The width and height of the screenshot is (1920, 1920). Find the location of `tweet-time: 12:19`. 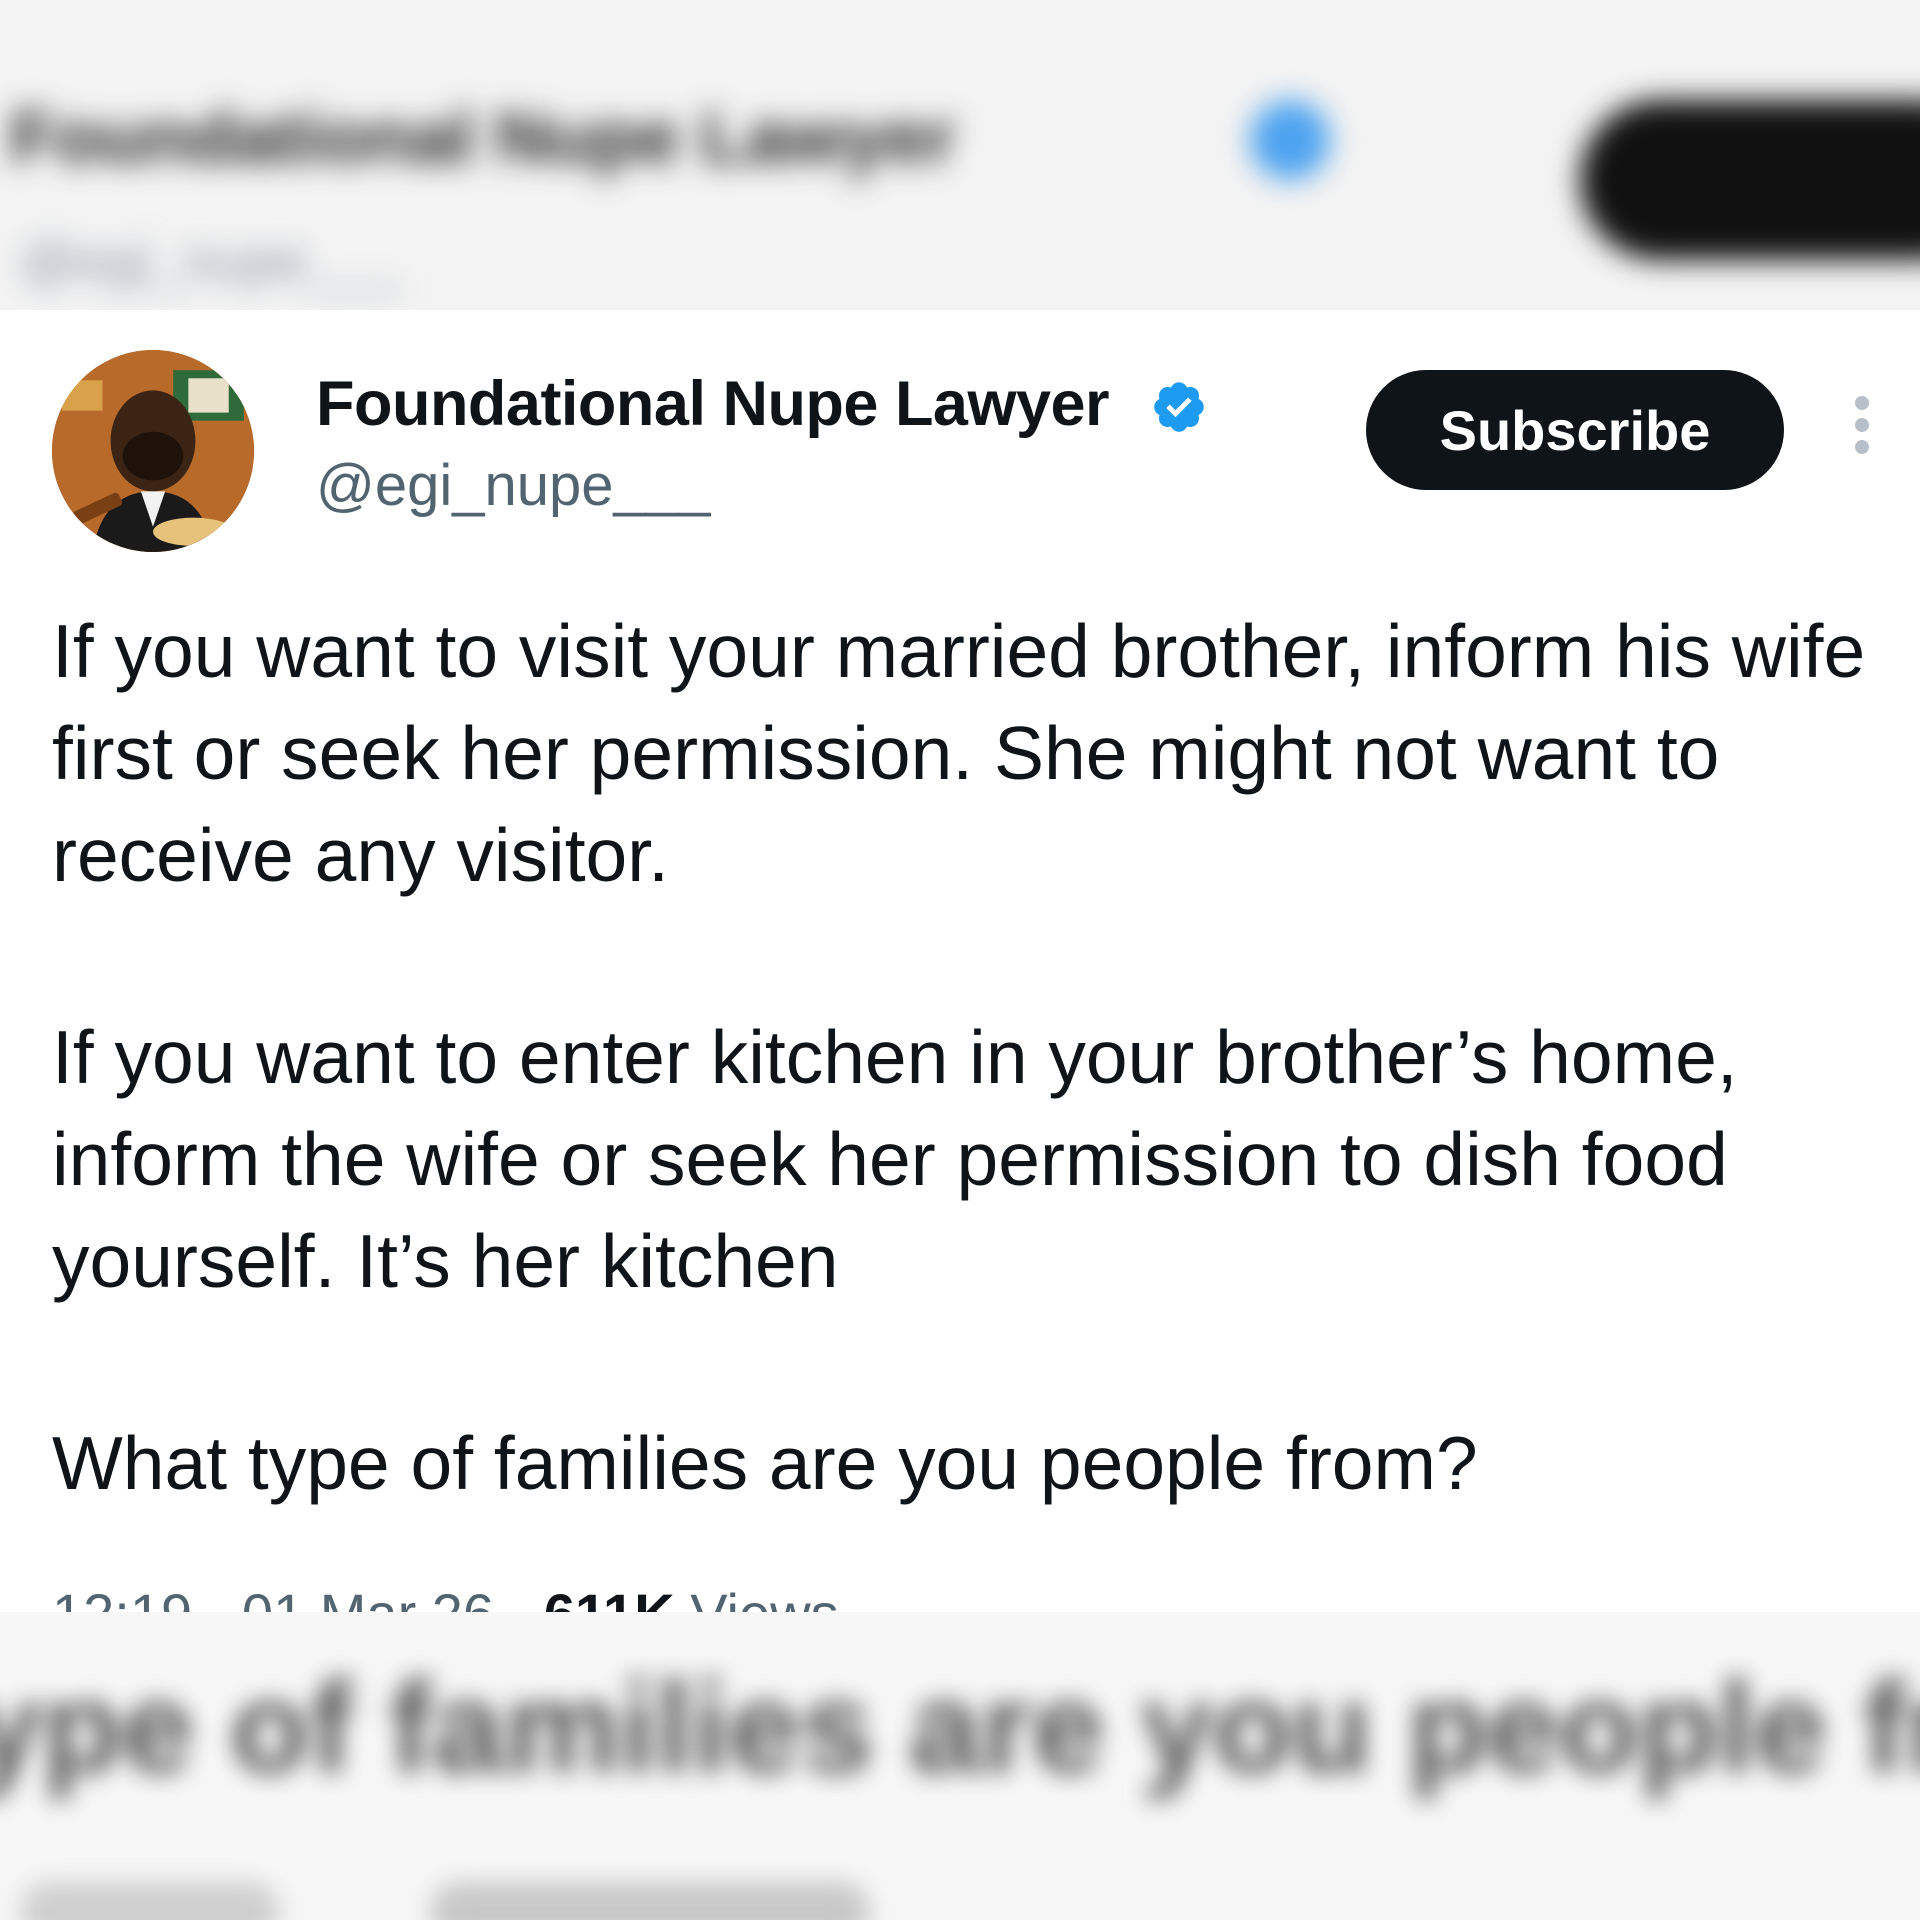

tweet-time: 12:19 is located at coordinates (122, 1599).